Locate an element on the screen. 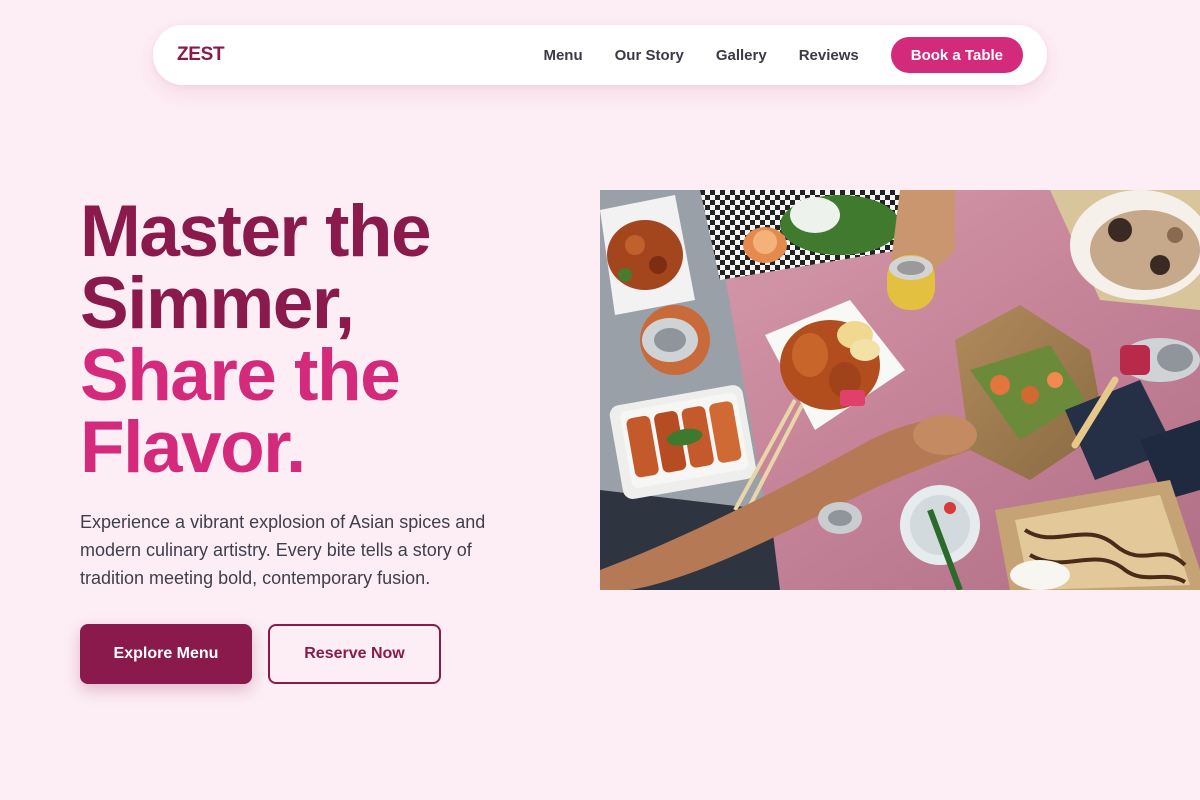 This screenshot has height=800, width=1200. nav-link-reviews: Reviews is located at coordinates (829, 55).